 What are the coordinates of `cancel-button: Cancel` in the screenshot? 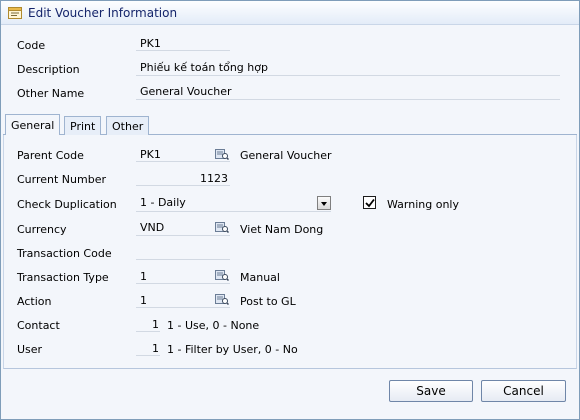 It's located at (523, 391).